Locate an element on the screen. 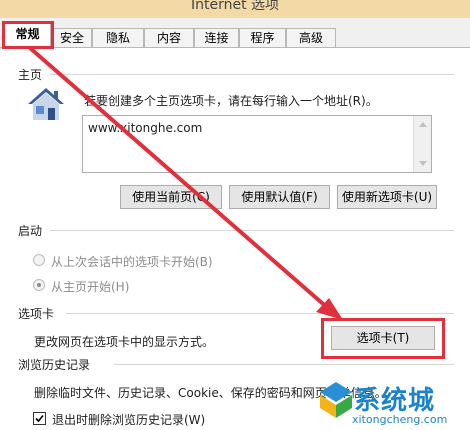 The width and height of the screenshot is (470, 430). home-description: 若要创建多个主页选项卡，请在每行输入一个地址(R)。 is located at coordinates (231, 101).